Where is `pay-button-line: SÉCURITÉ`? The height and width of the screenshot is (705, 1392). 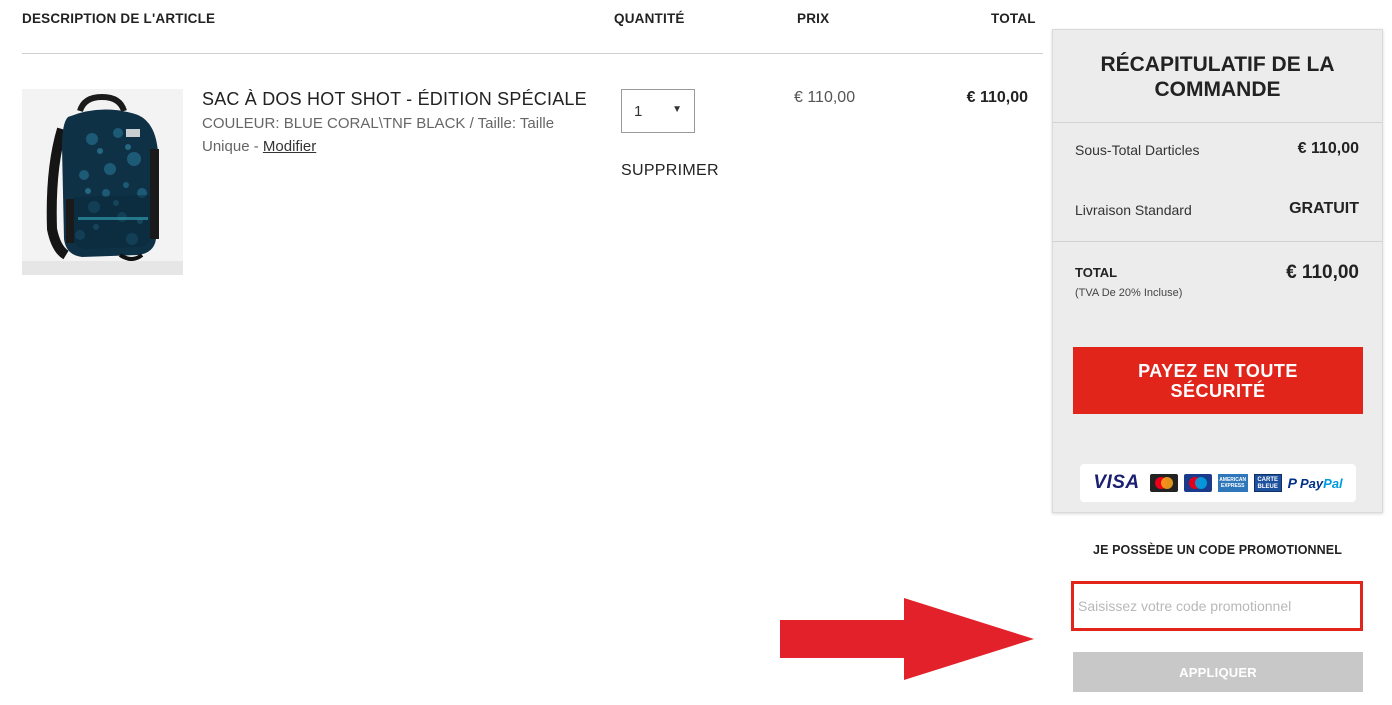
pay-button-line: SÉCURITÉ is located at coordinates (1218, 390).